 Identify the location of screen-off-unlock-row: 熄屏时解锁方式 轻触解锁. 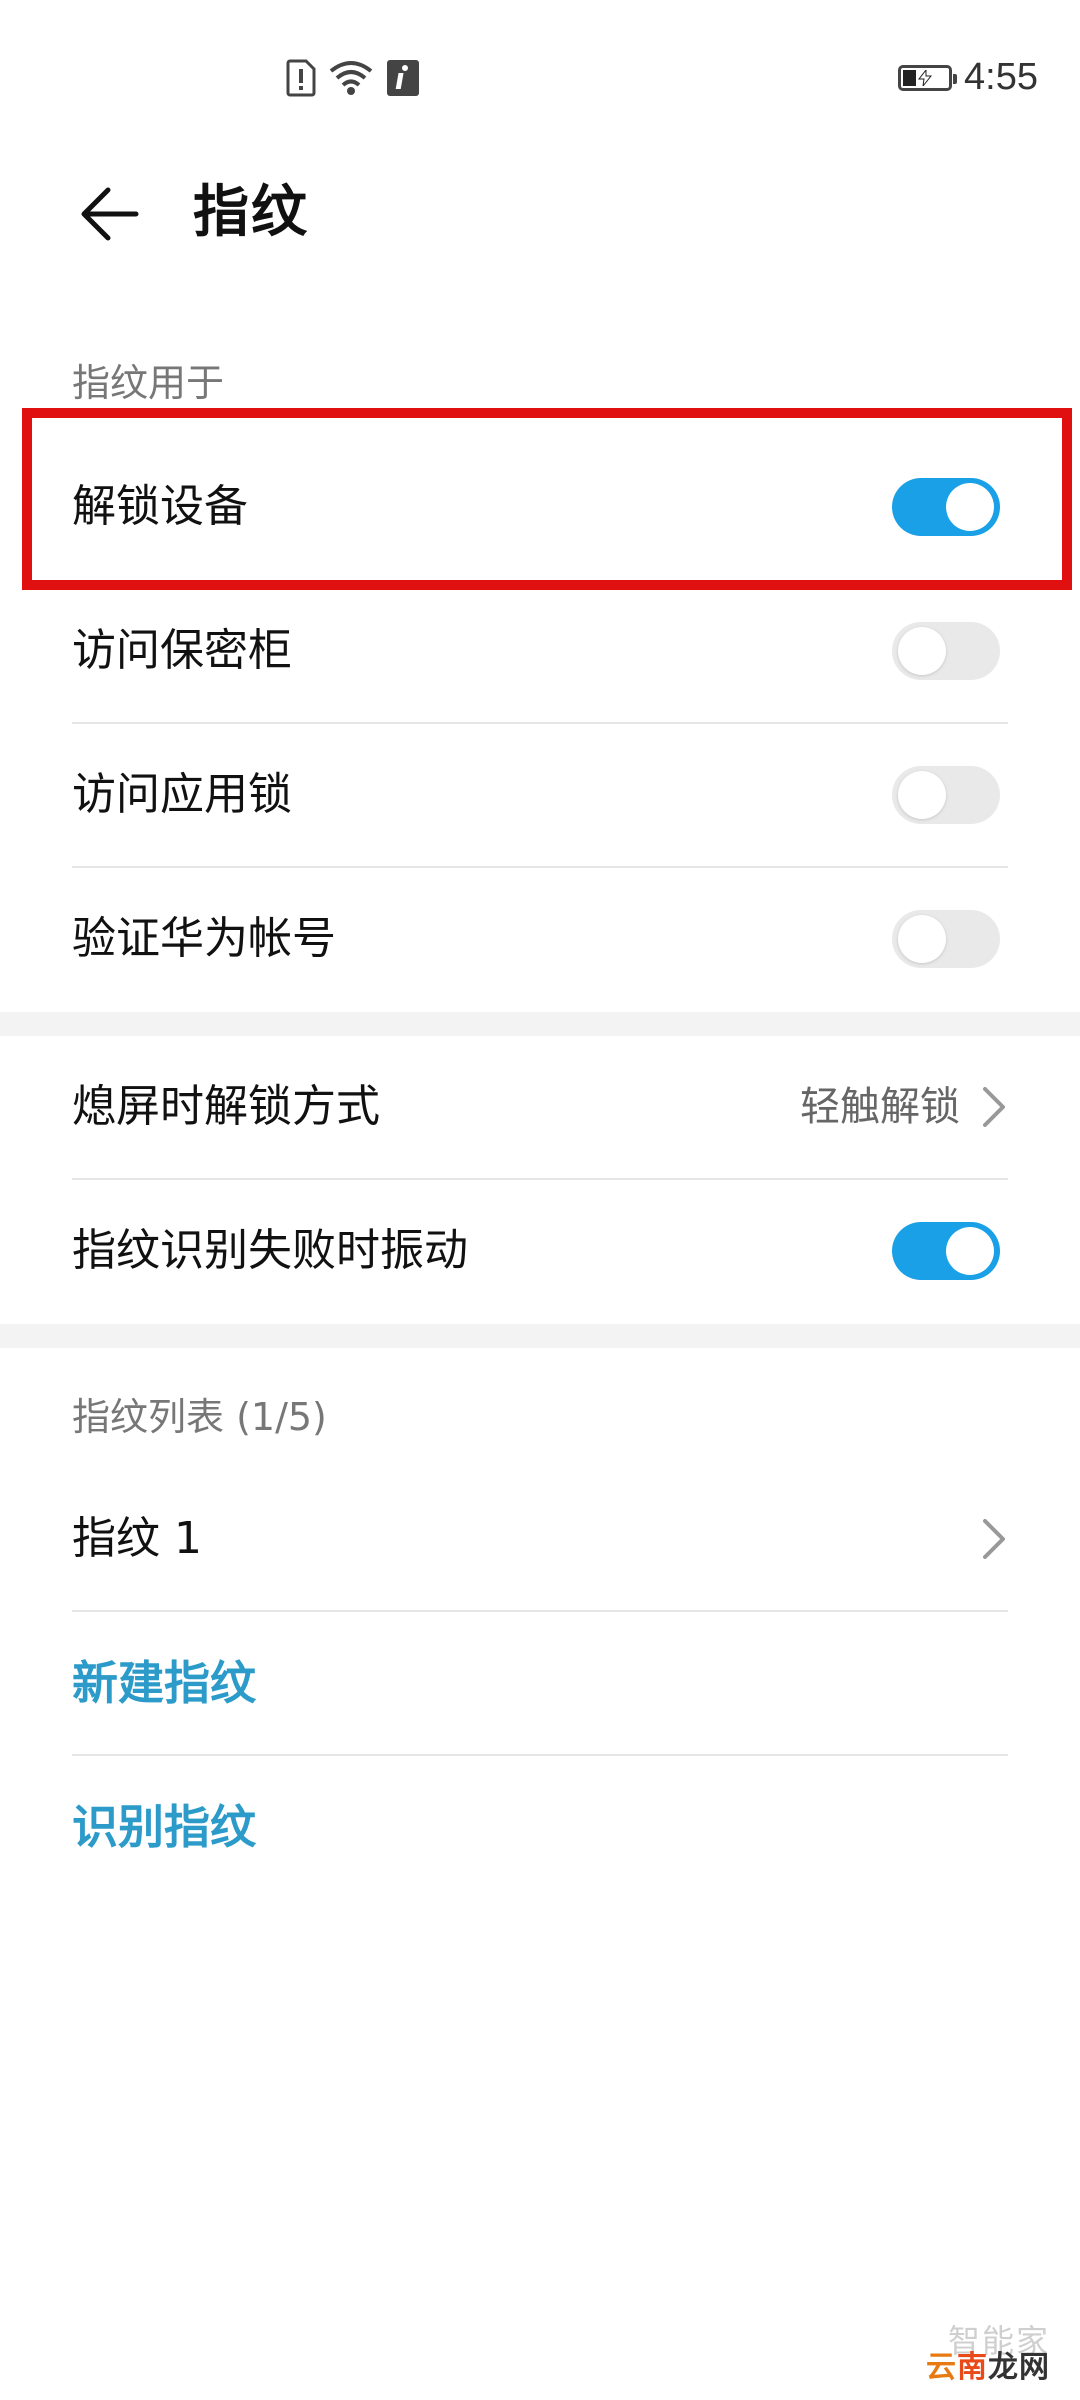
(540, 1107).